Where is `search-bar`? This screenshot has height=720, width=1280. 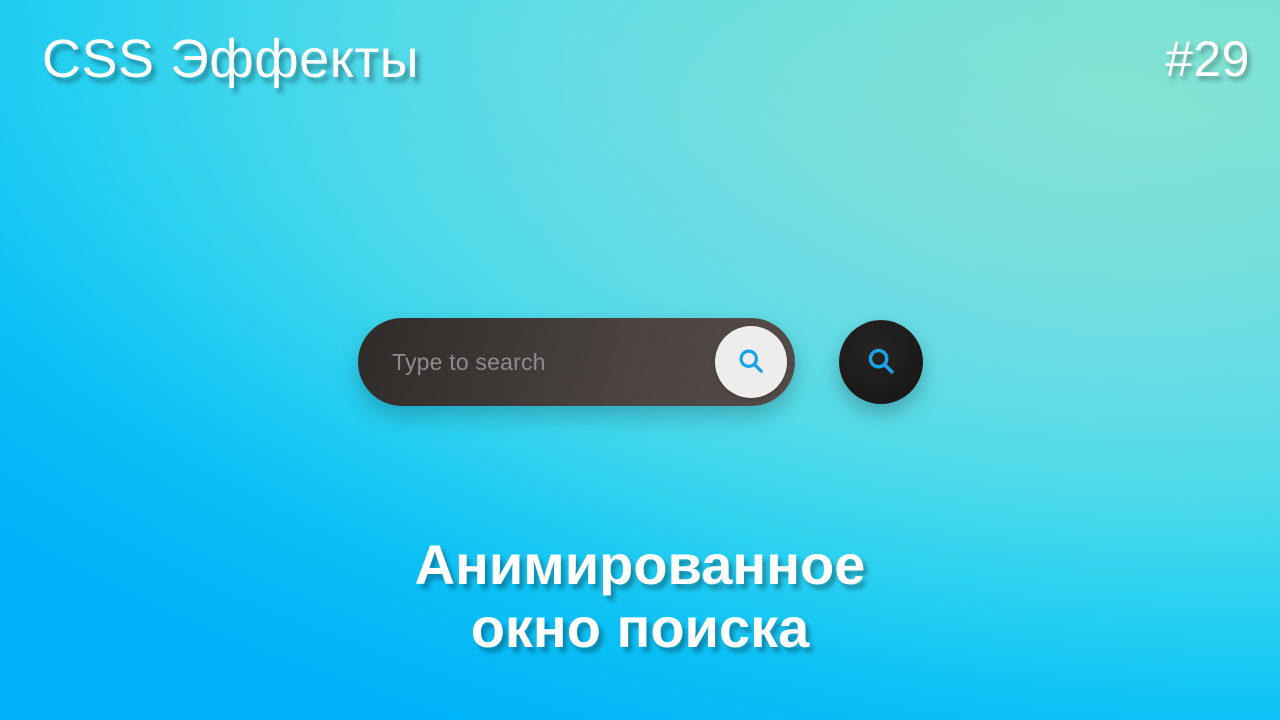
search-bar is located at coordinates (576, 362).